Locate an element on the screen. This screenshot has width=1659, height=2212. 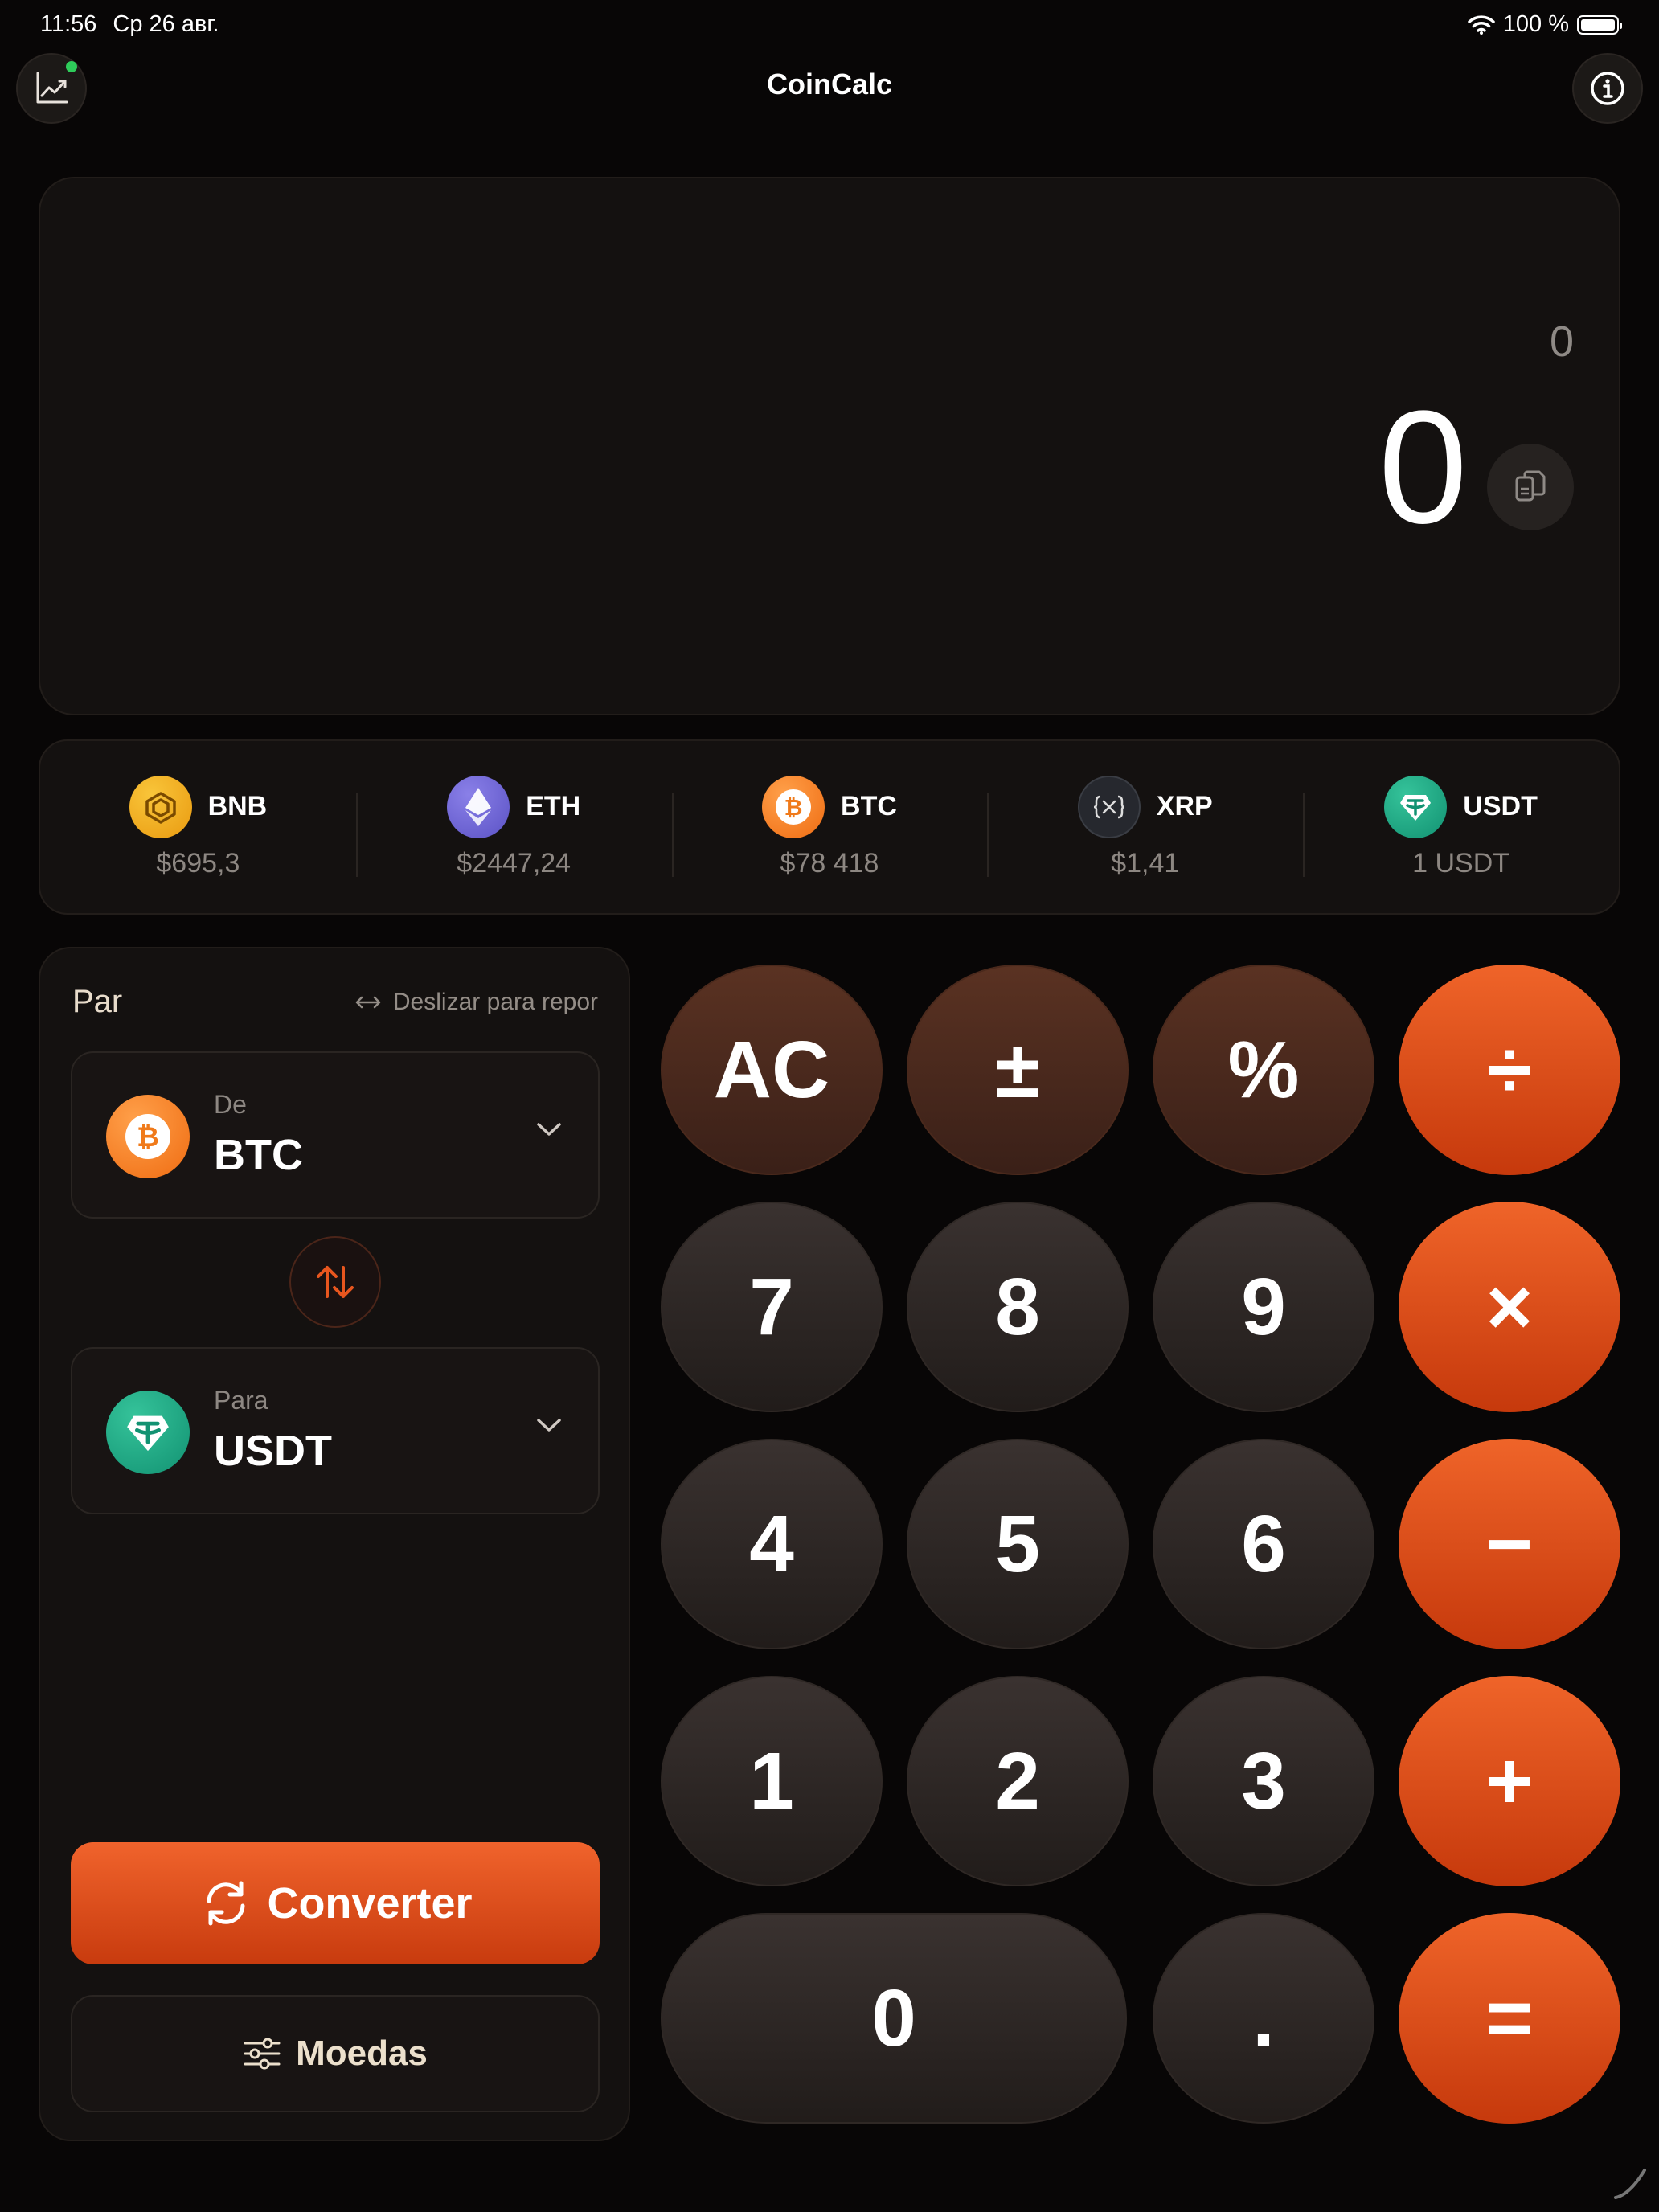
divide-key: ÷ is located at coordinates (1509, 1070).